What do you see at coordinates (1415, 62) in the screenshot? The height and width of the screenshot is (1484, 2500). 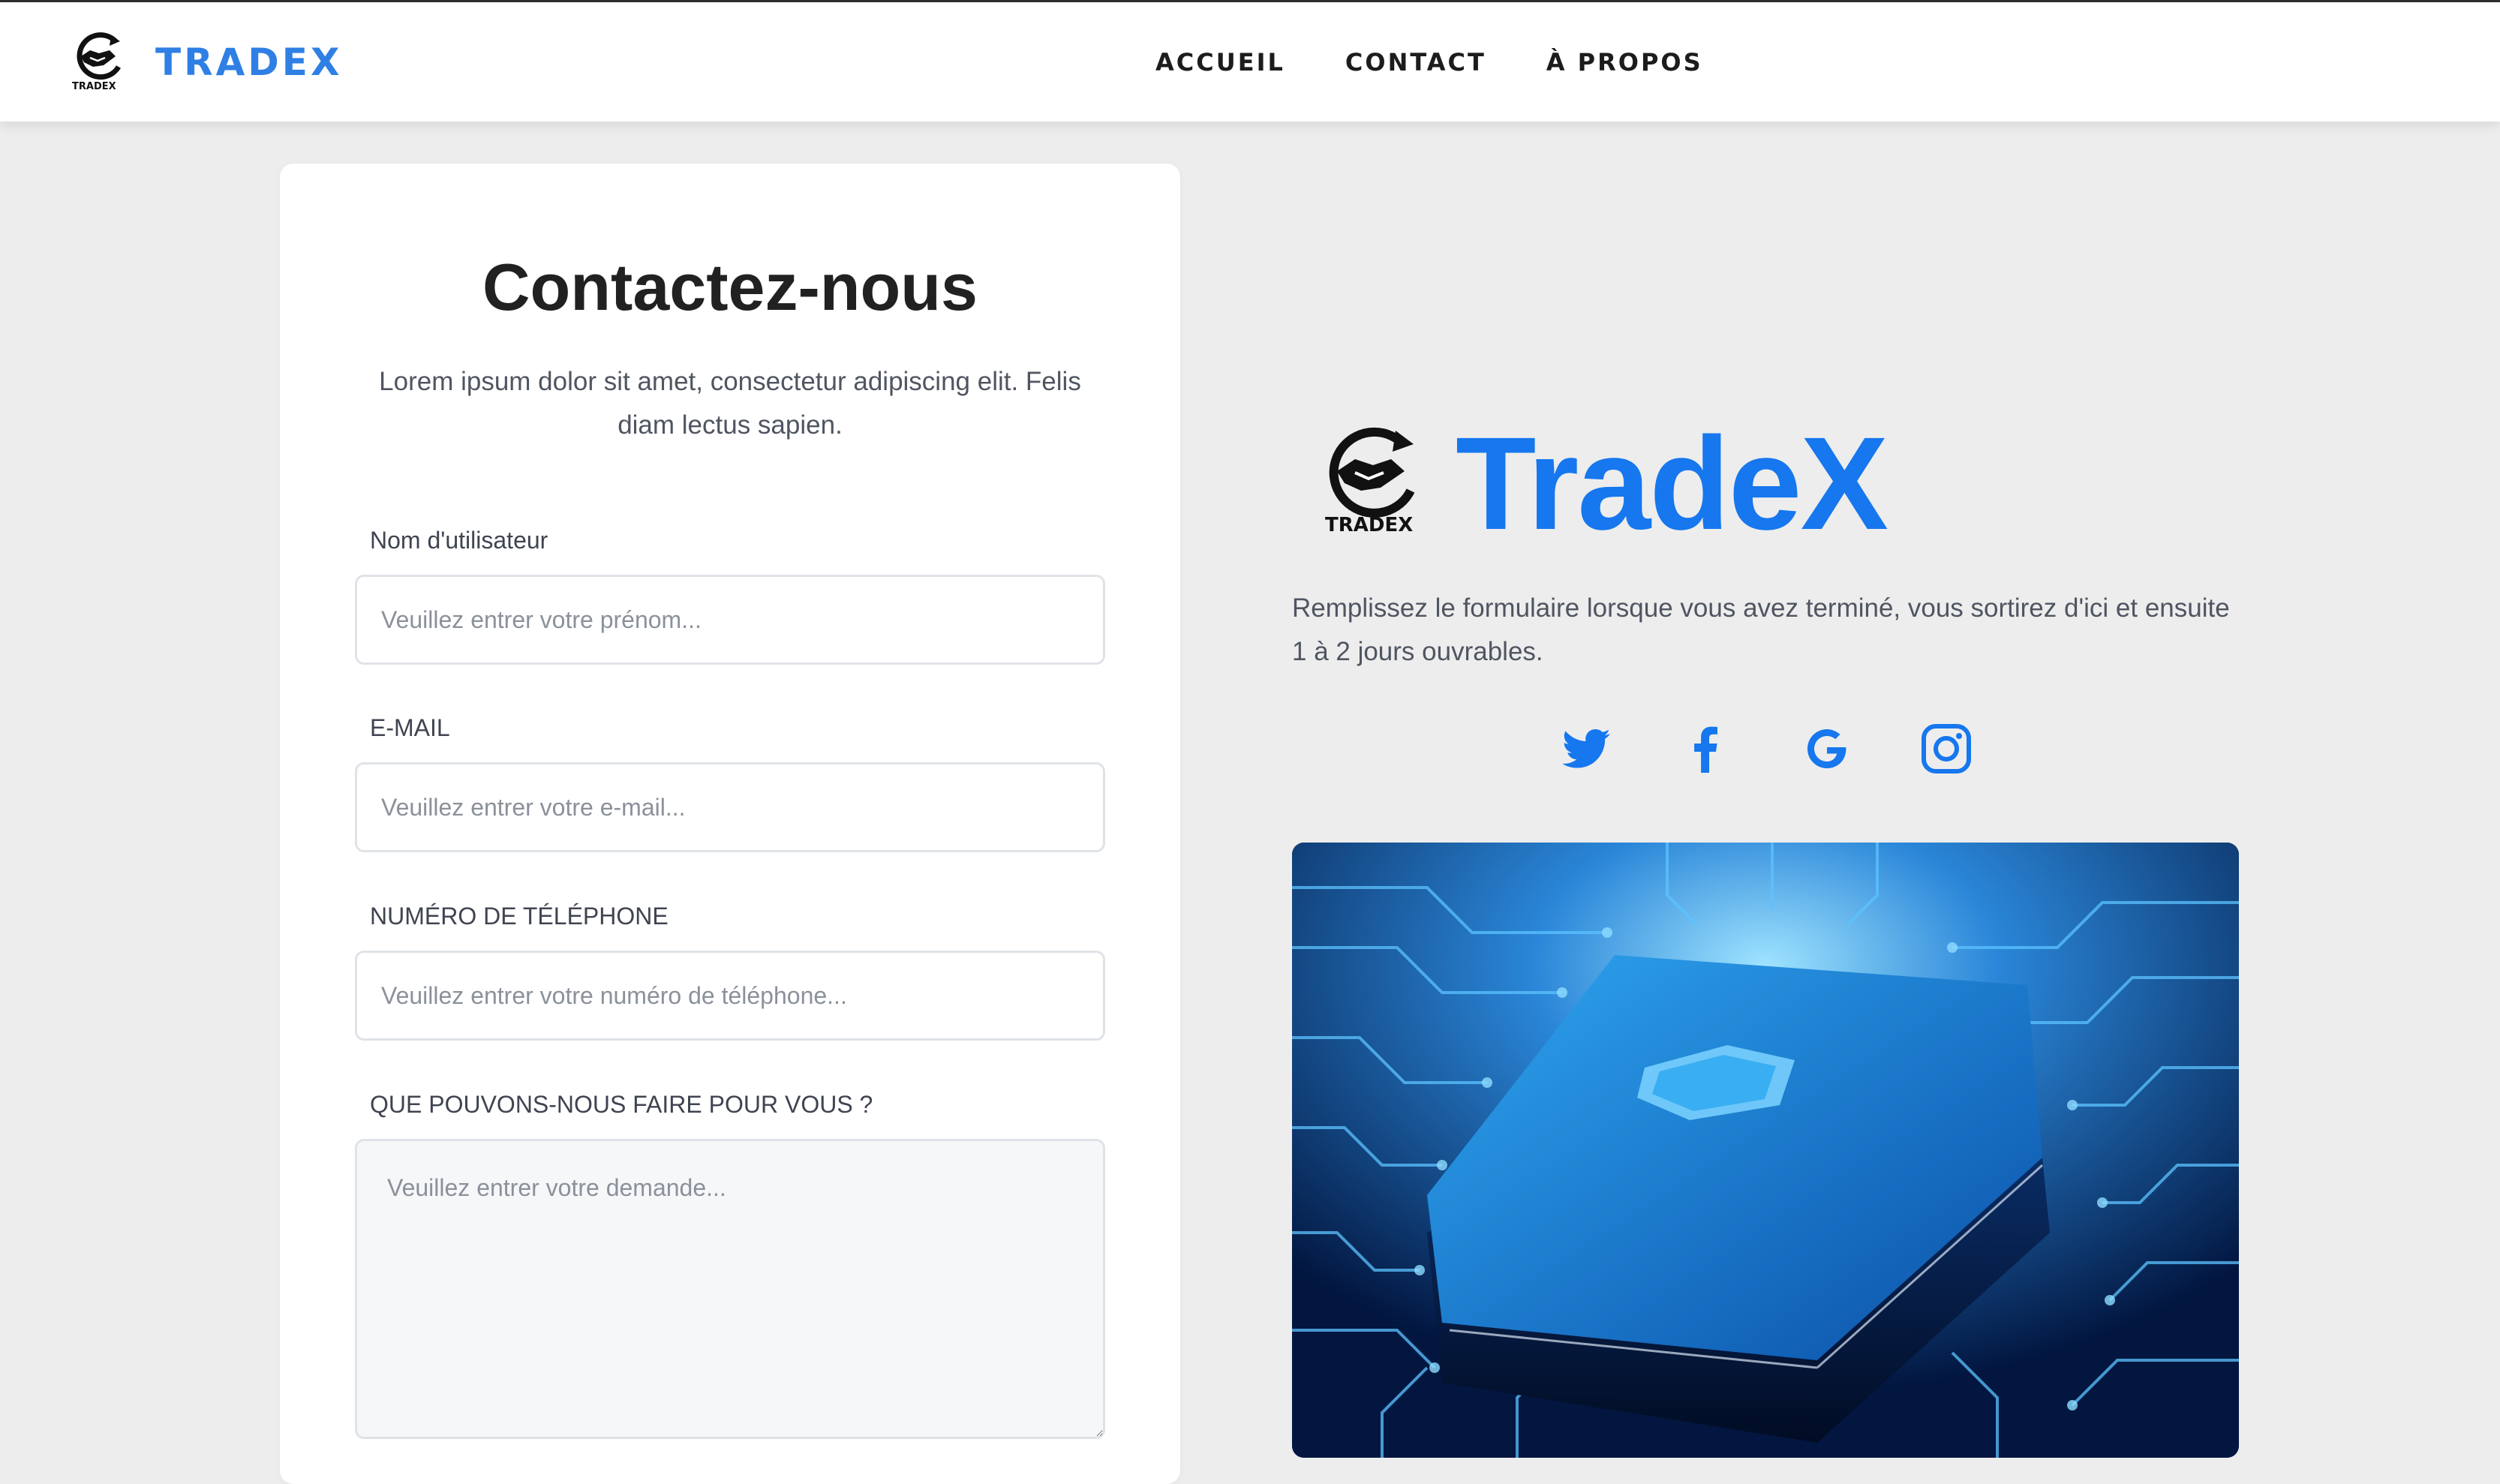 I see `nav-link-contact: CONTACT` at bounding box center [1415, 62].